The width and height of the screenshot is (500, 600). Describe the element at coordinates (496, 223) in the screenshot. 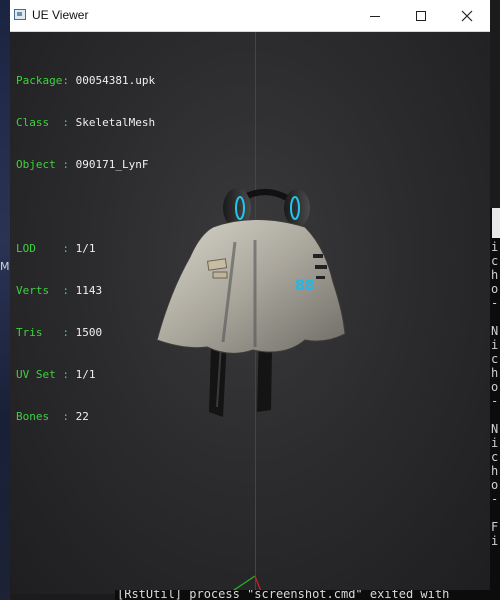

I see `console-scrollbar` at that location.